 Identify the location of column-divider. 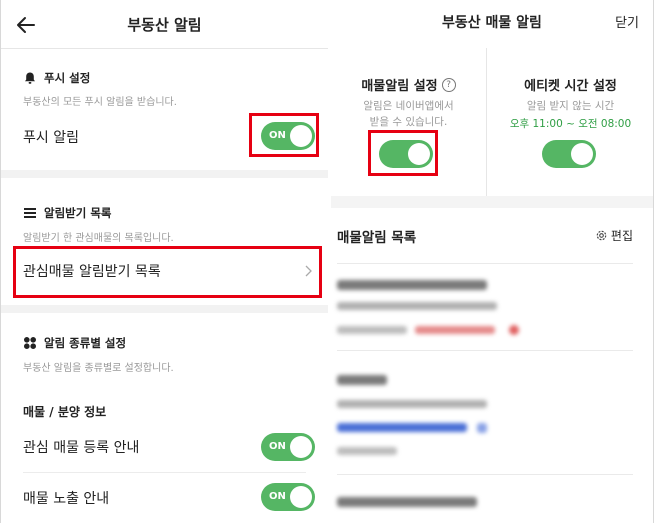
(486, 122).